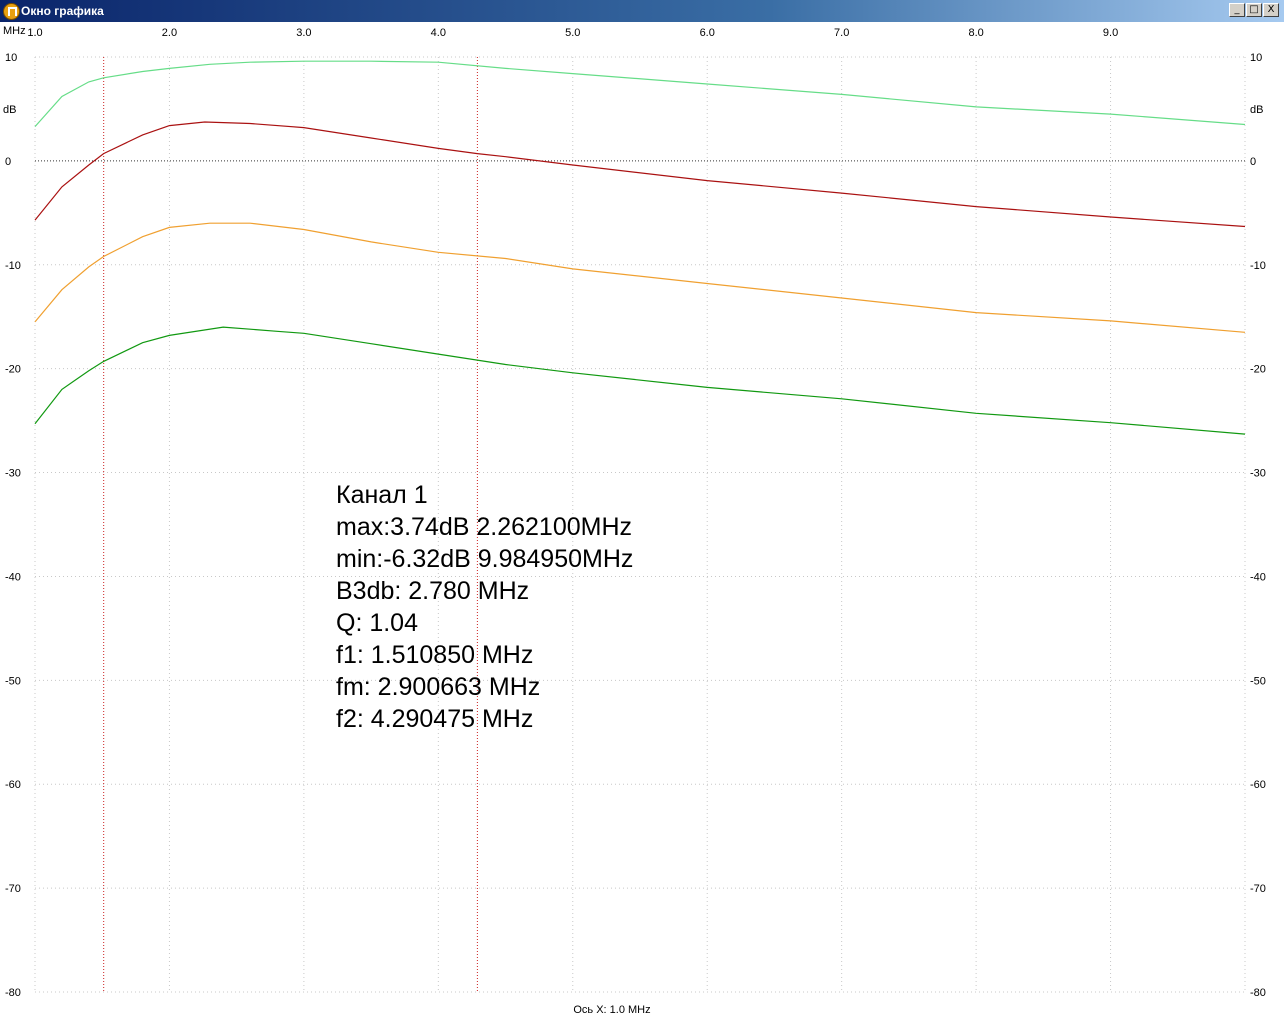 The image size is (1284, 1024). I want to click on y-tick-label-right: -80, so click(1258, 993).